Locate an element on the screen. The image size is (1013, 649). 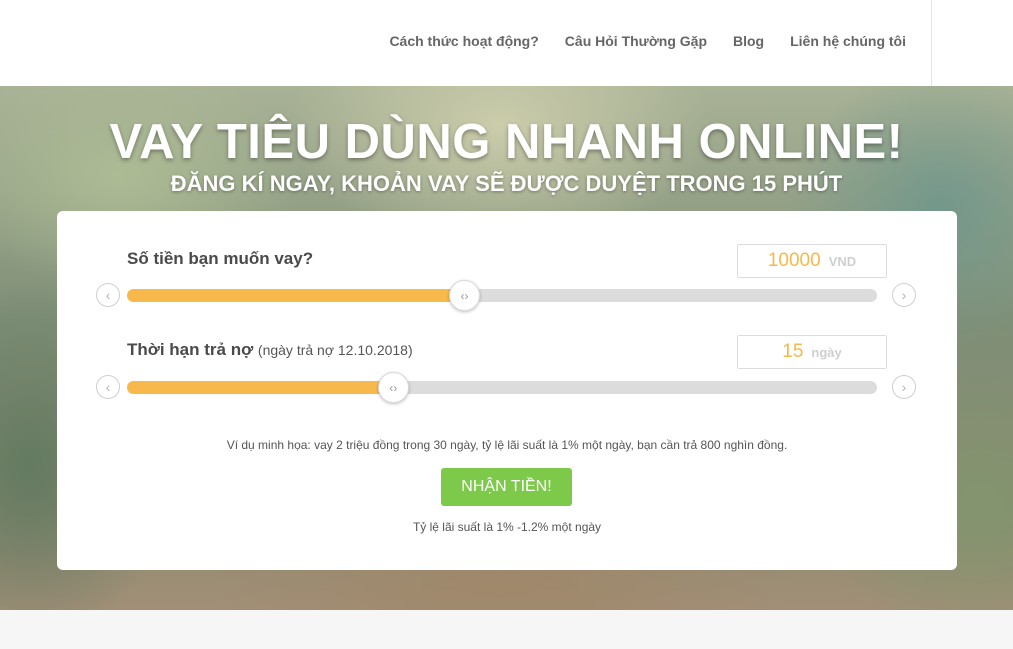
amount-label: Số tiền bạn muốn vay? is located at coordinates (220, 259).